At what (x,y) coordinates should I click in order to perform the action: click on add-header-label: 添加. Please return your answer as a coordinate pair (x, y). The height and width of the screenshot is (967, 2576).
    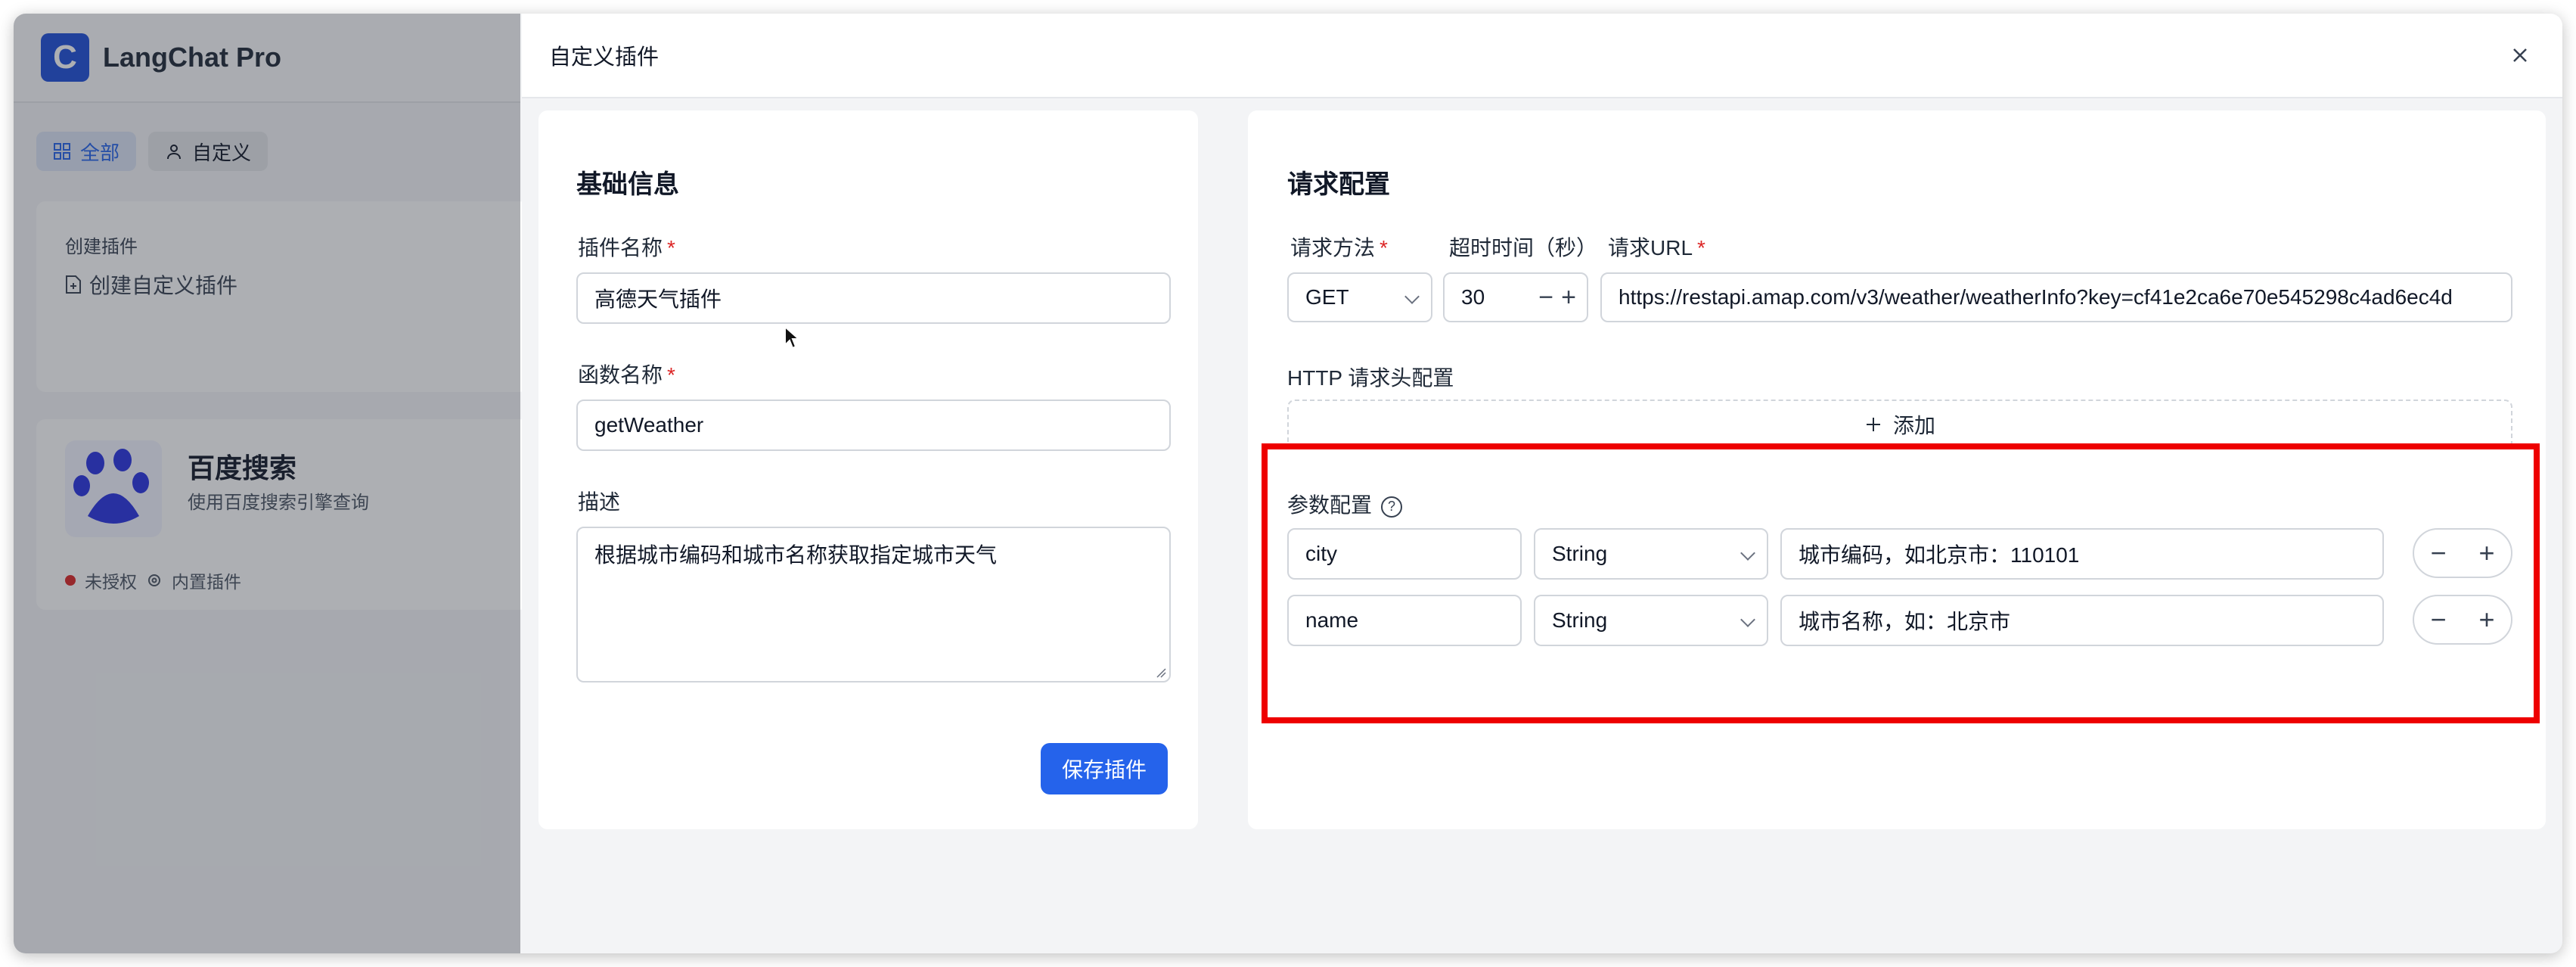
    Looking at the image, I should click on (1913, 426).